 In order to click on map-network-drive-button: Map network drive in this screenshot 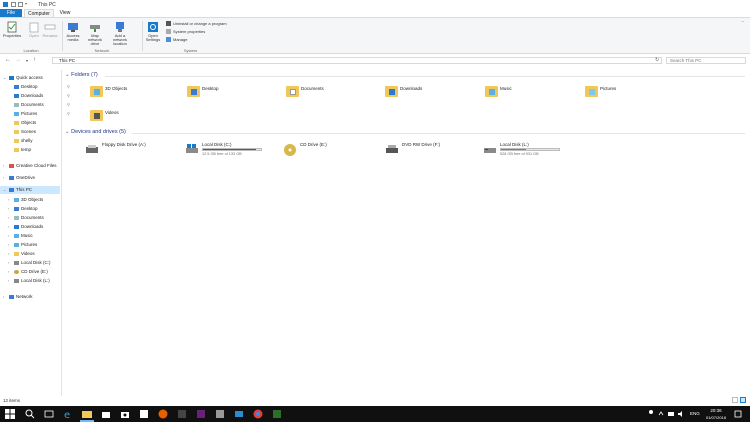, I will do `click(95, 33)`.